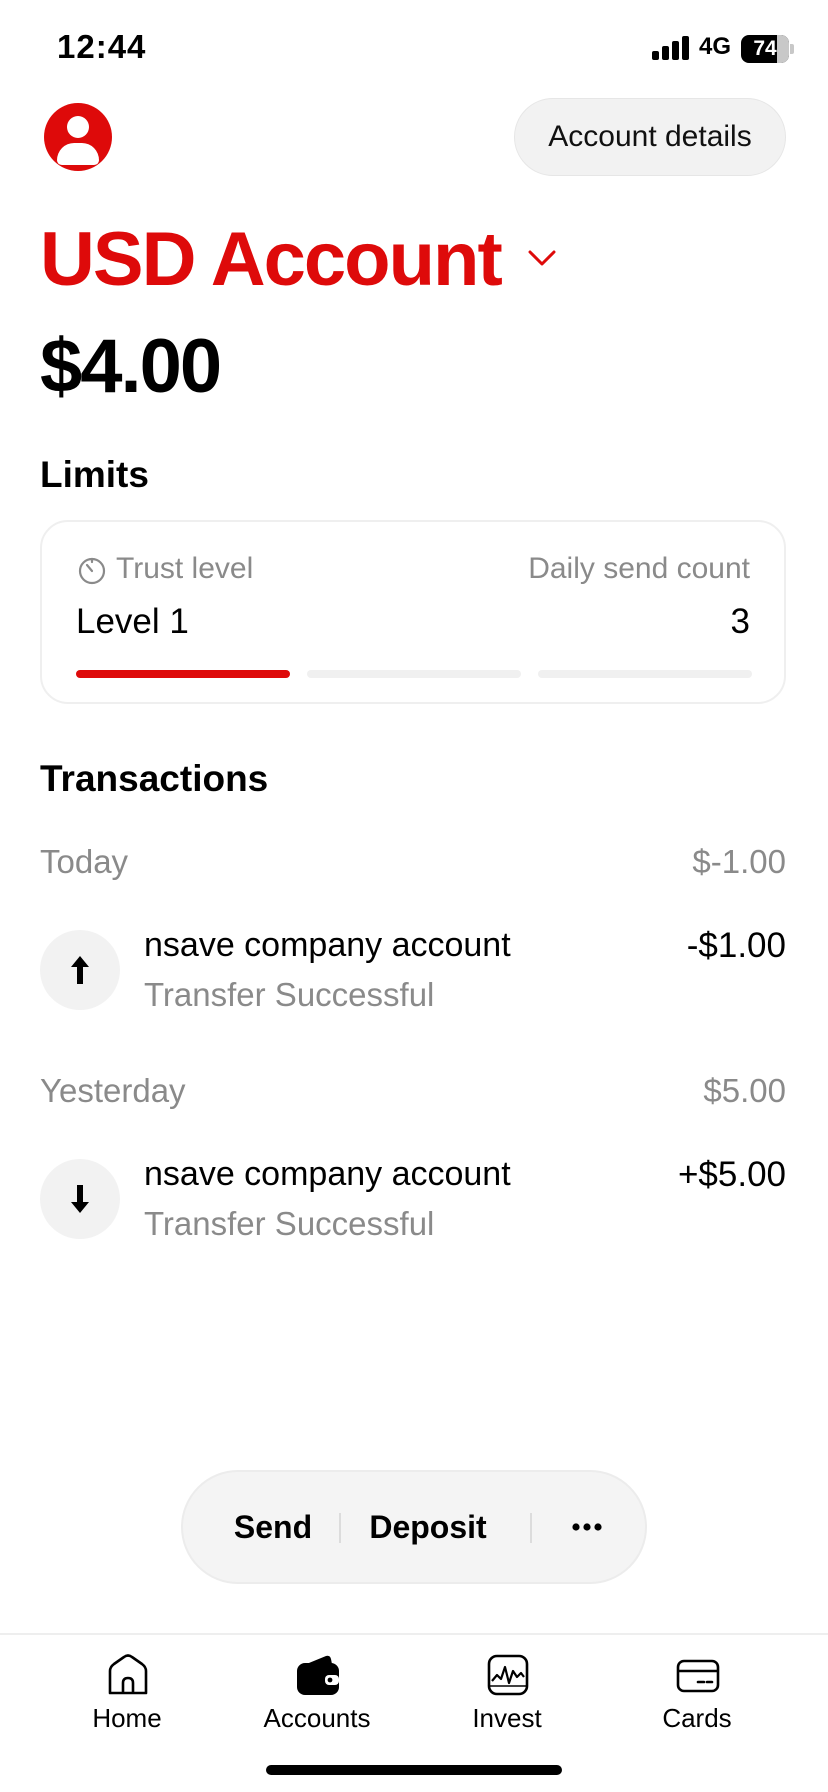  Describe the element at coordinates (271, 259) in the screenshot. I see `account-title: USD Account` at that location.